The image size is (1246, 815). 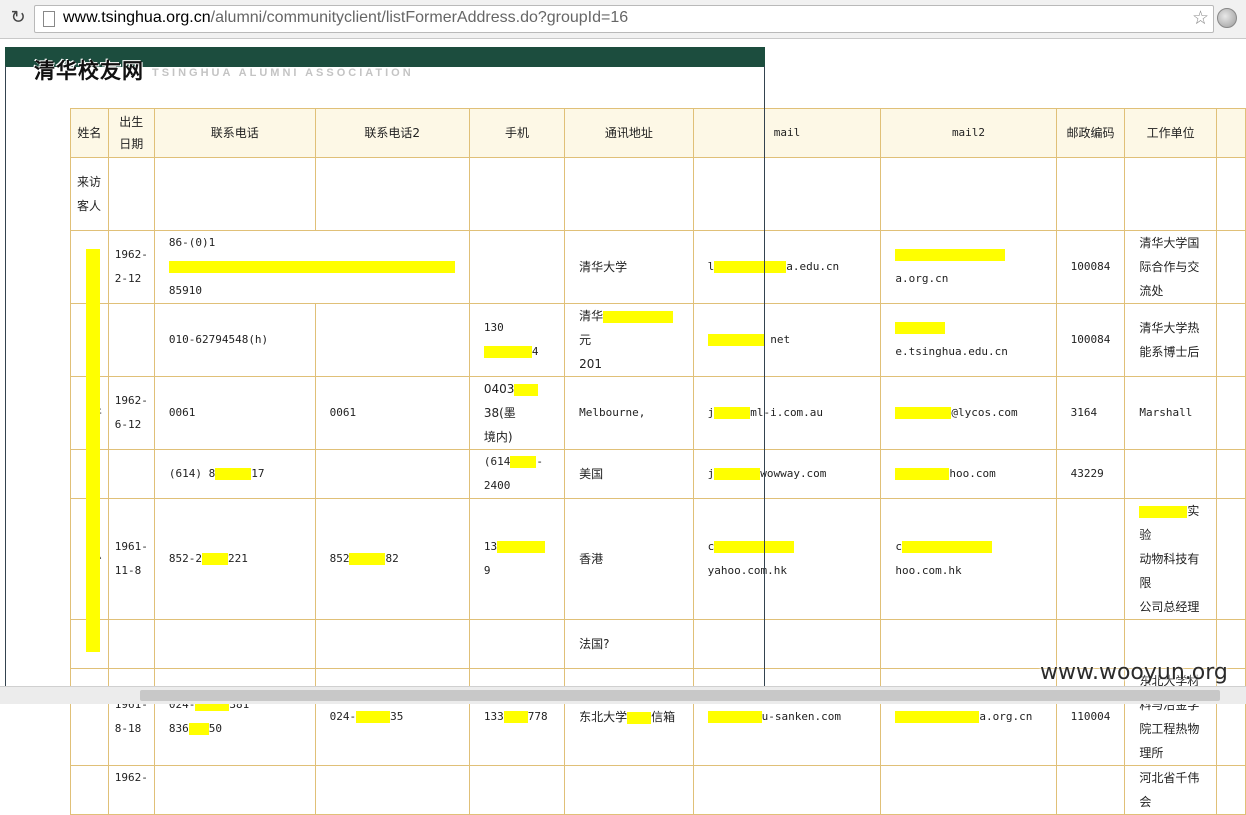 I want to click on cell-mail2: @lycos.com, so click(x=968, y=413).